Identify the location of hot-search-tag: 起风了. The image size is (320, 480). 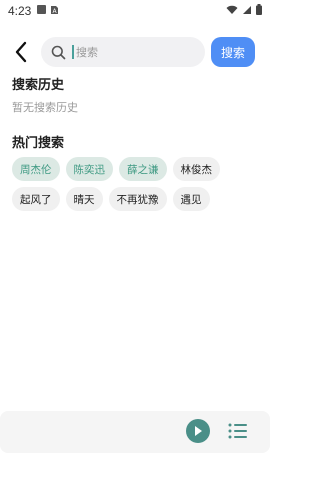
(36, 199).